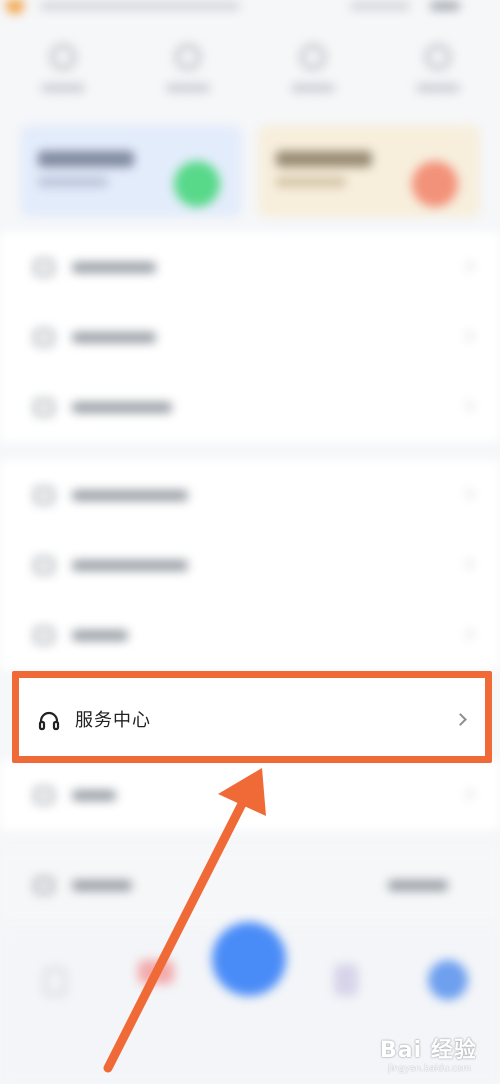 This screenshot has height=1084, width=500. Describe the element at coordinates (156, 972) in the screenshot. I see `red-tab-icon` at that location.